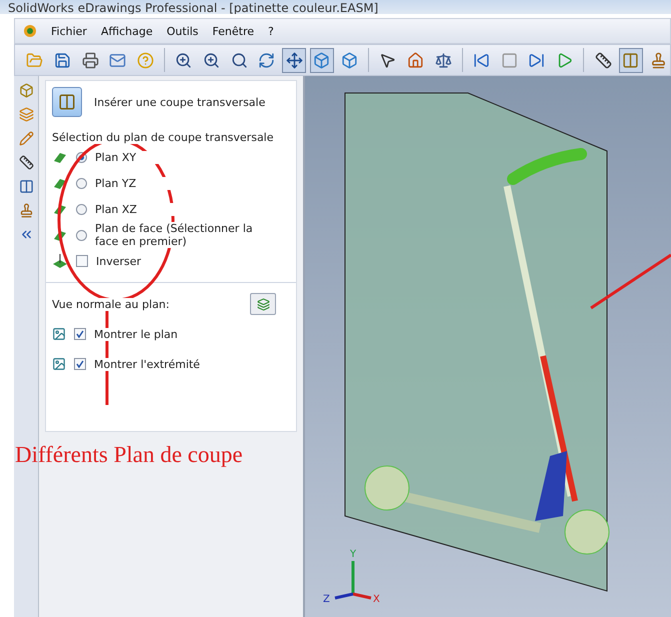  Describe the element at coordinates (537, 60) in the screenshot. I see `skip-forward-icon` at that location.